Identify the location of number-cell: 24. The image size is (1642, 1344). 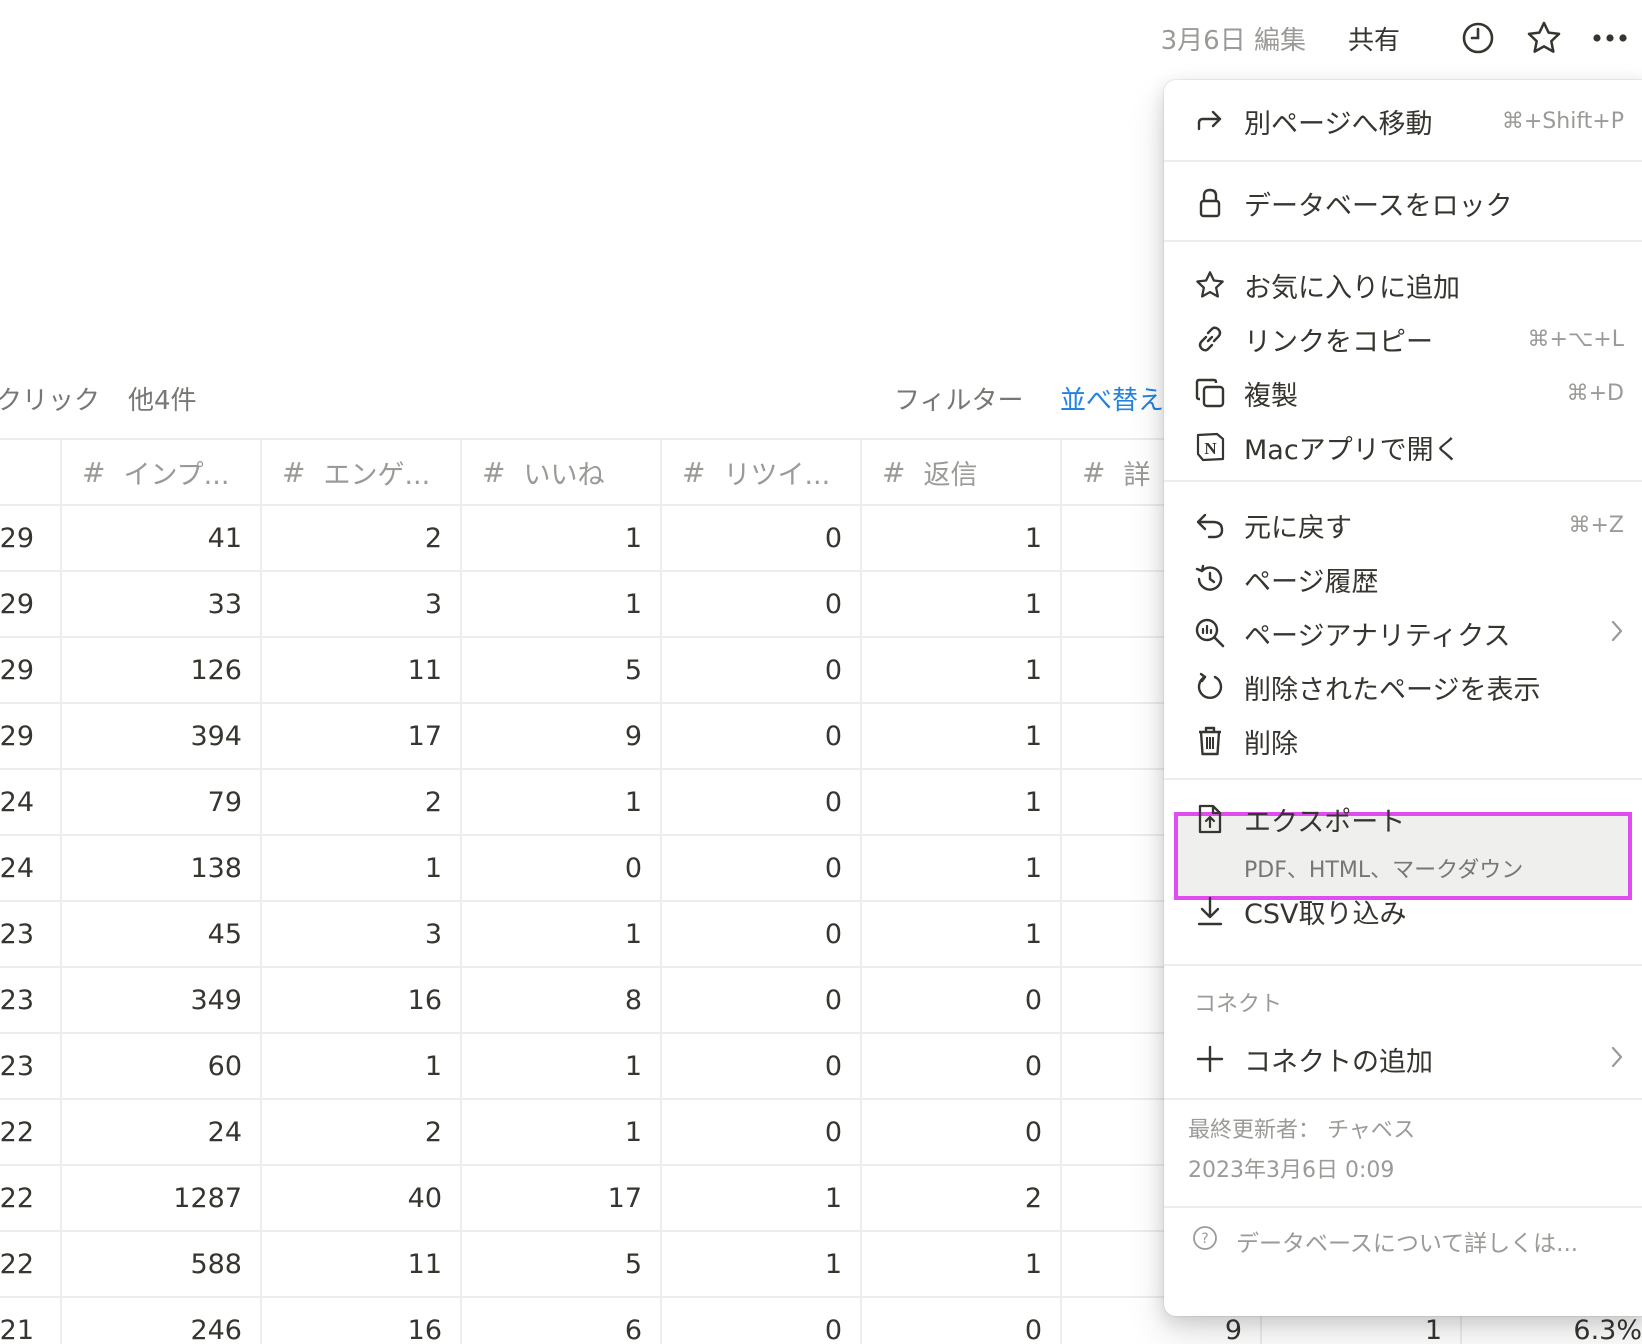
(162, 1132).